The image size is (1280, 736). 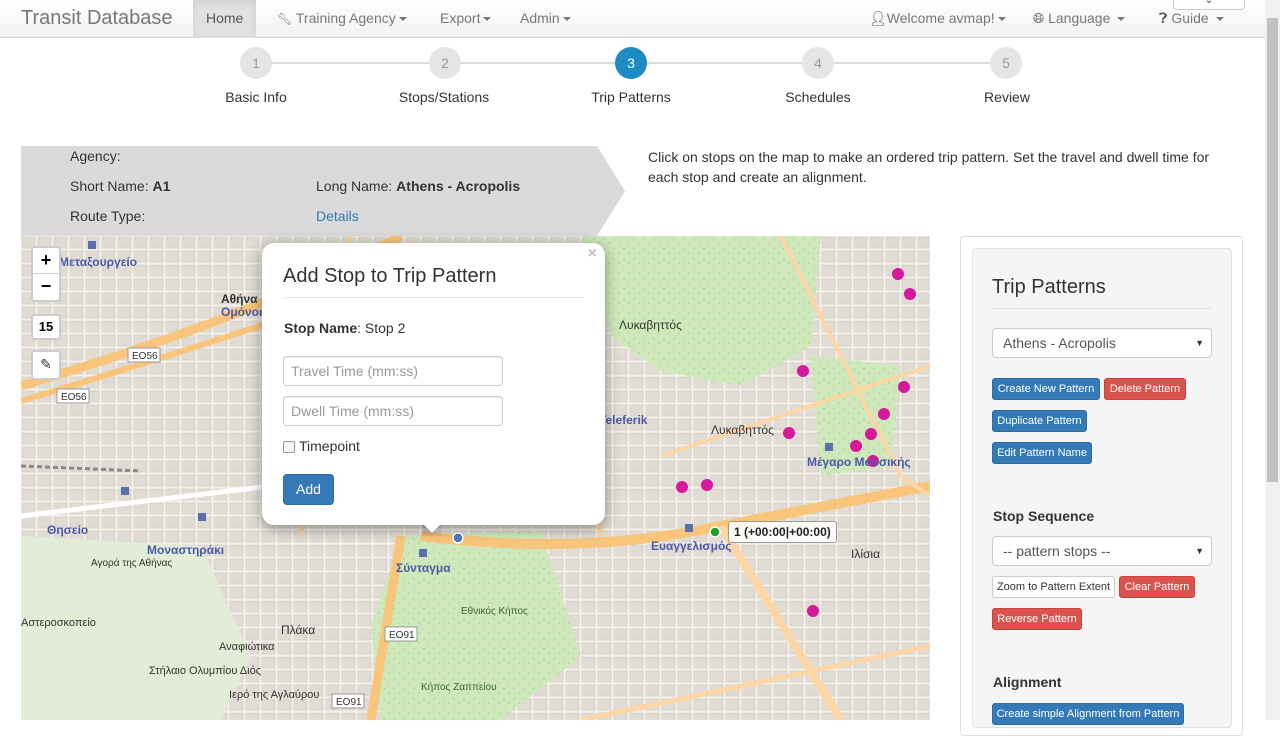 What do you see at coordinates (256, 63) in the screenshot?
I see `wizard-step-1: 1` at bounding box center [256, 63].